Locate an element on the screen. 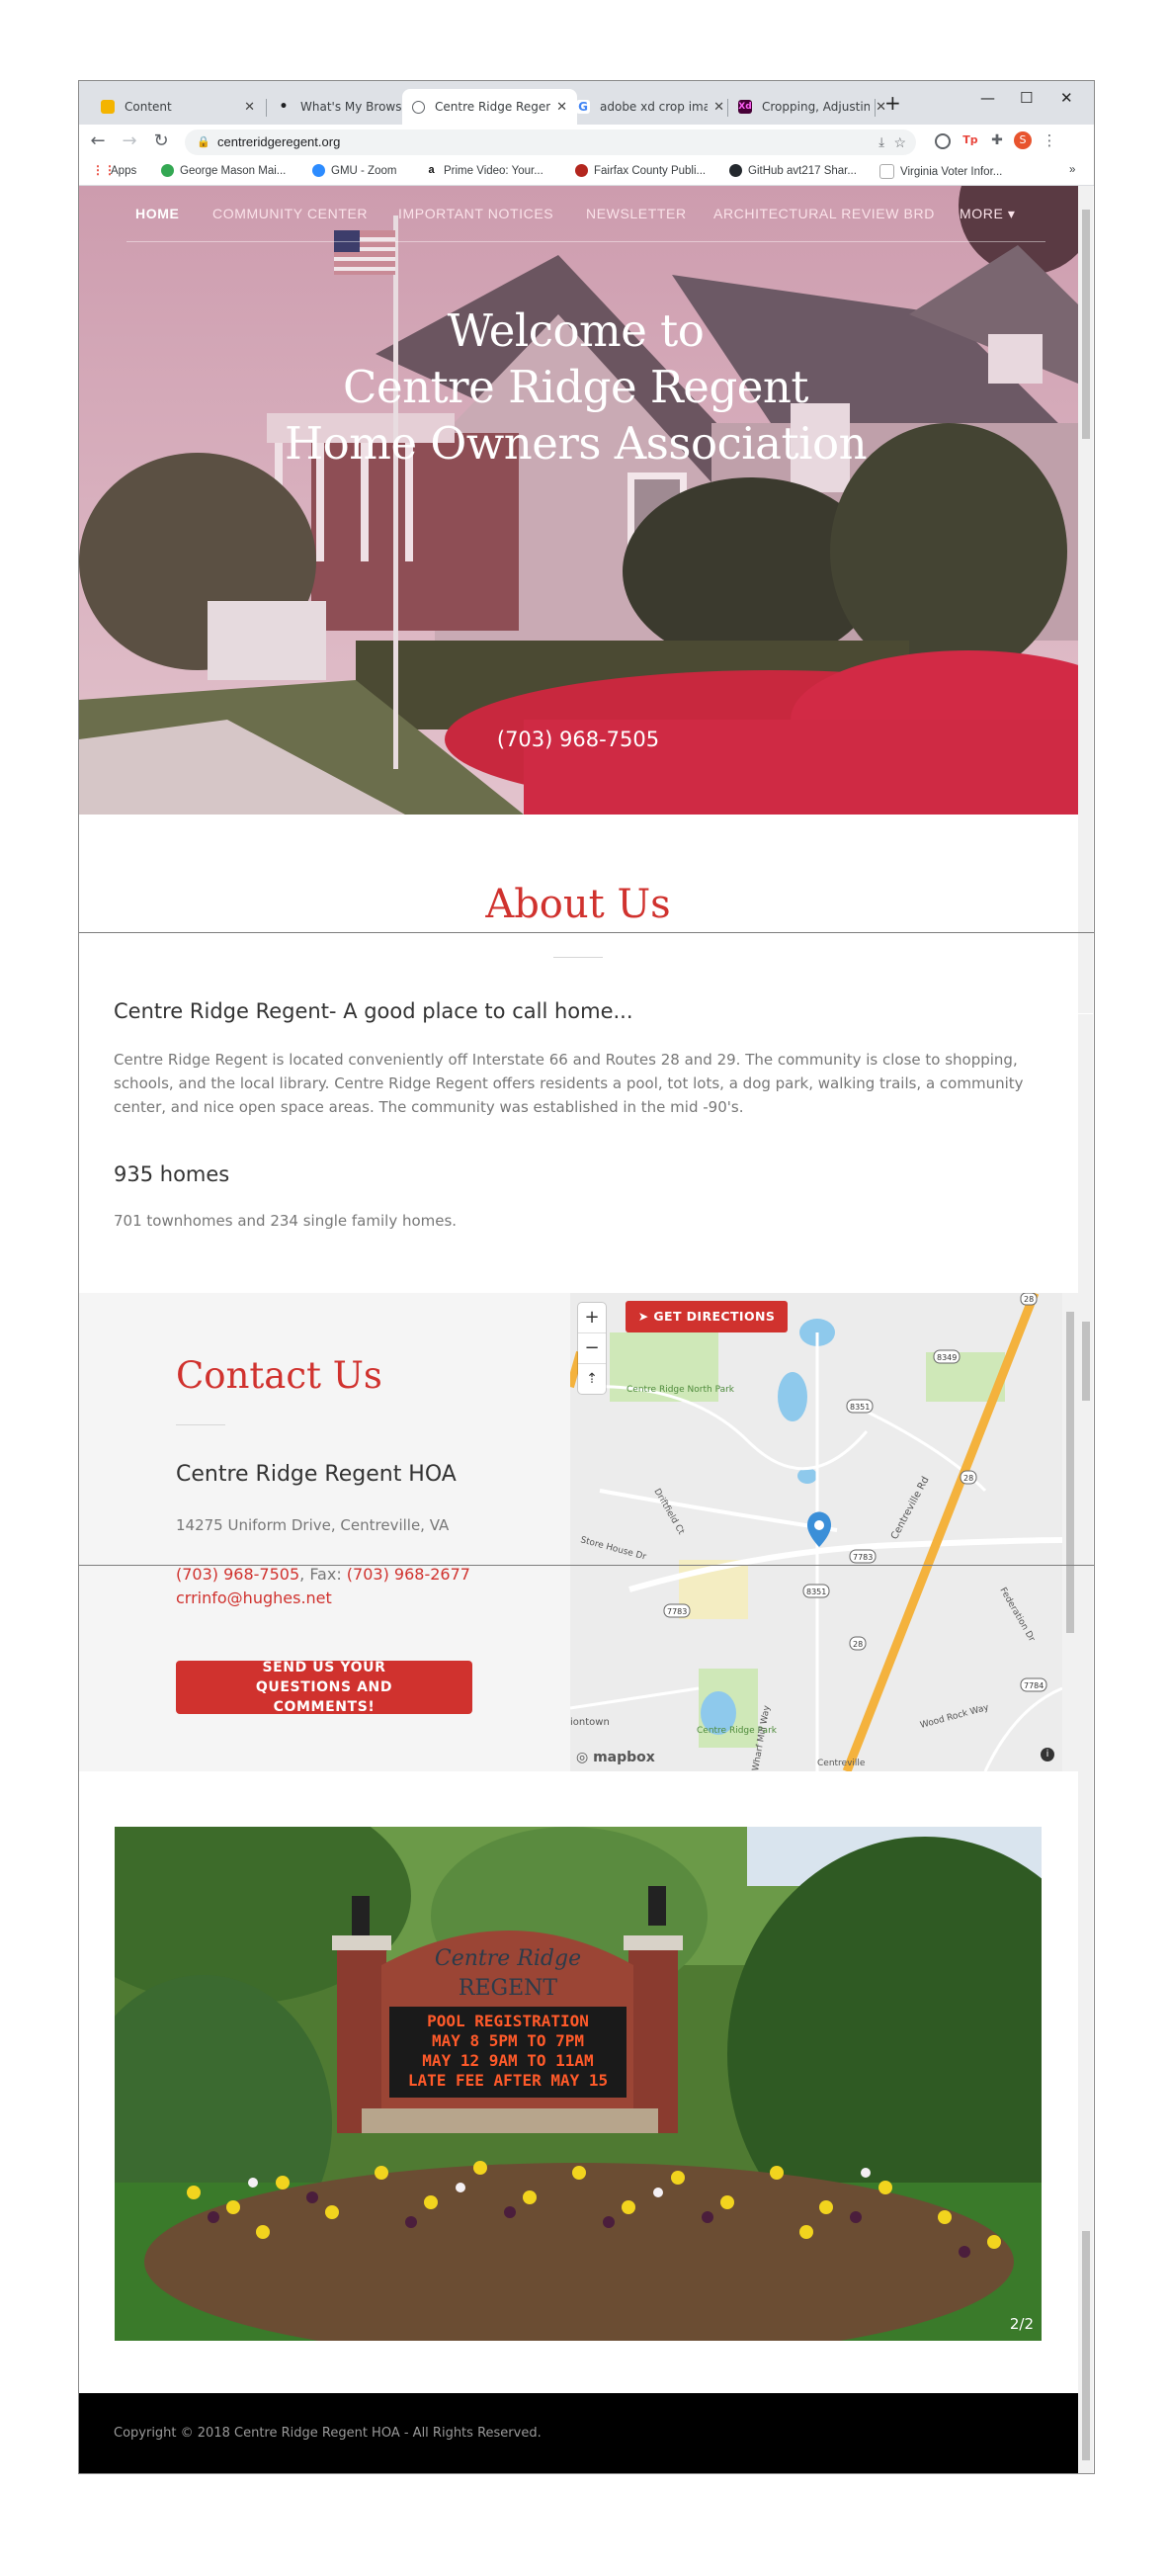 This screenshot has height=2576, width=1170. bookmark-label: GMU - Zoom is located at coordinates (364, 170).